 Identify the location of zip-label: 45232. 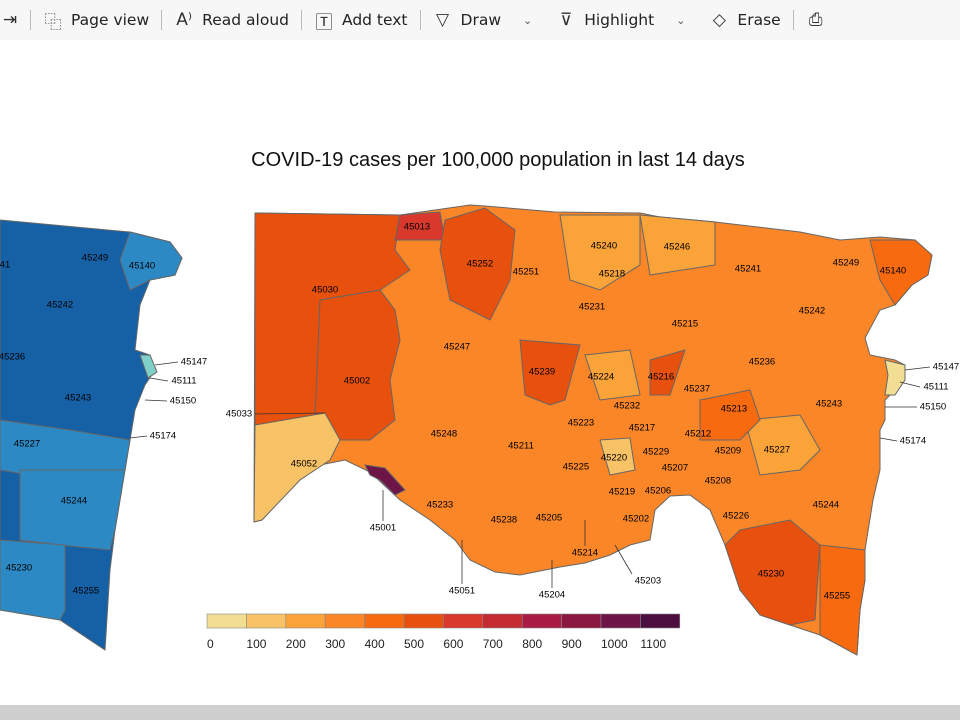
(627, 406).